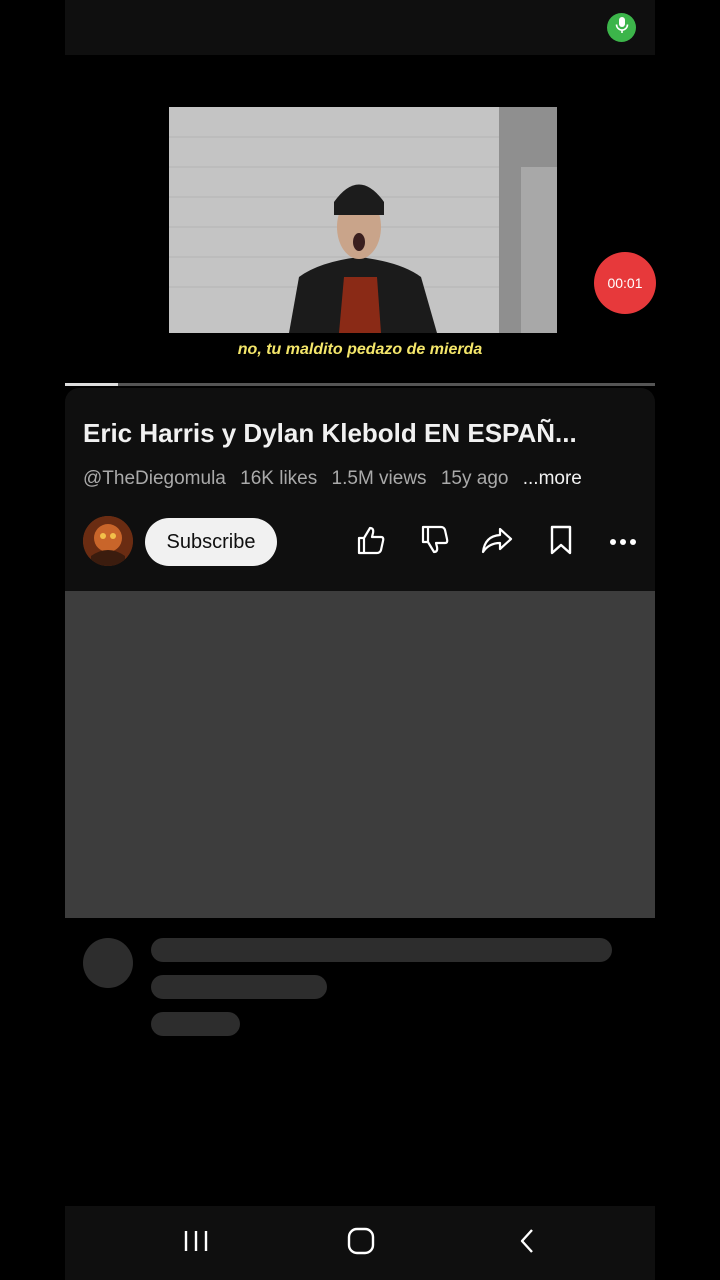 The width and height of the screenshot is (720, 1280). What do you see at coordinates (552, 478) in the screenshot?
I see `more-link: ...more` at bounding box center [552, 478].